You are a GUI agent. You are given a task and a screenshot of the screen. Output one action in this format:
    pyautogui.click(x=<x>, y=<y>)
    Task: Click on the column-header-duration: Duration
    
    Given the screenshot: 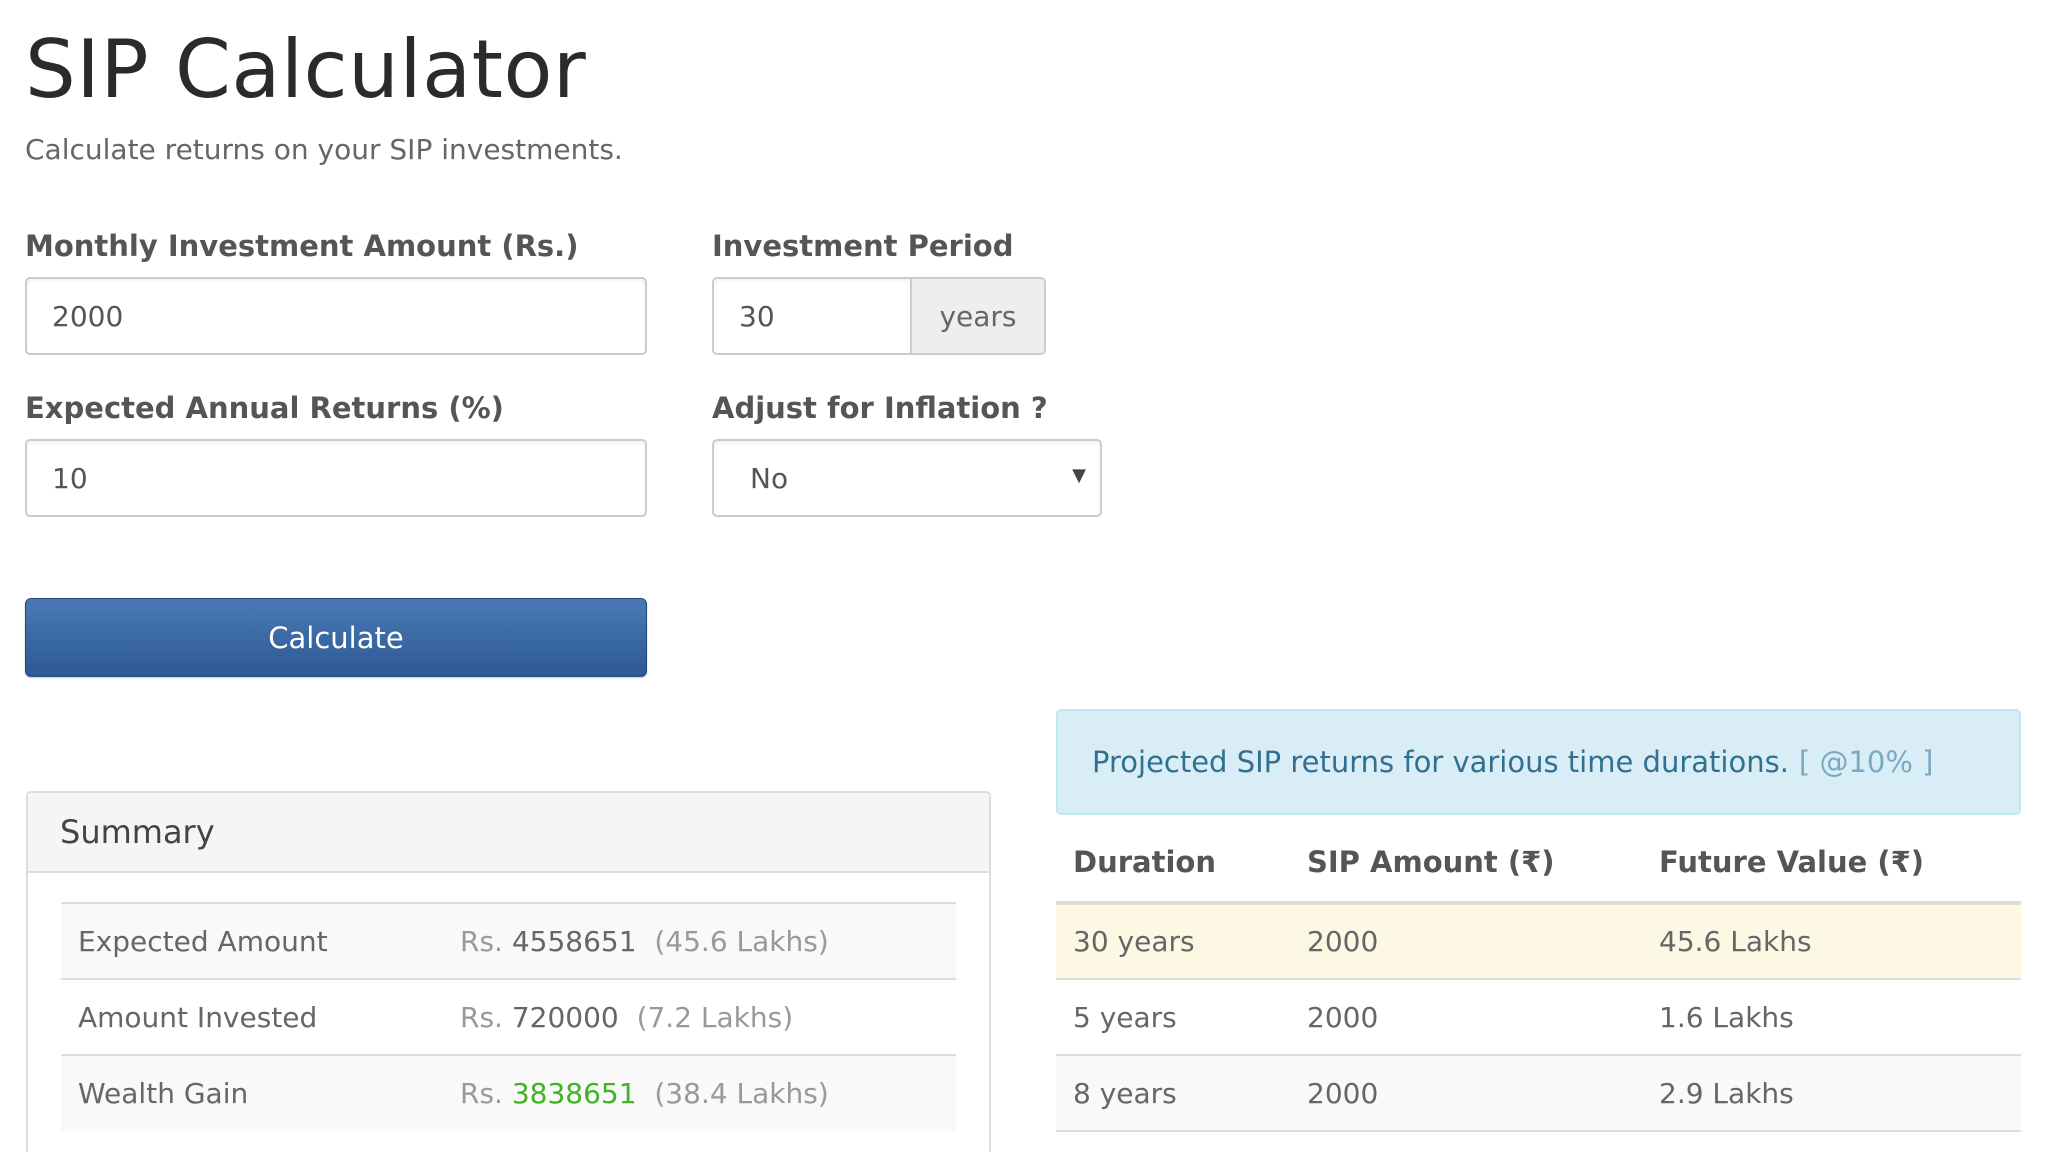 What is the action you would take?
    pyautogui.click(x=1173, y=864)
    